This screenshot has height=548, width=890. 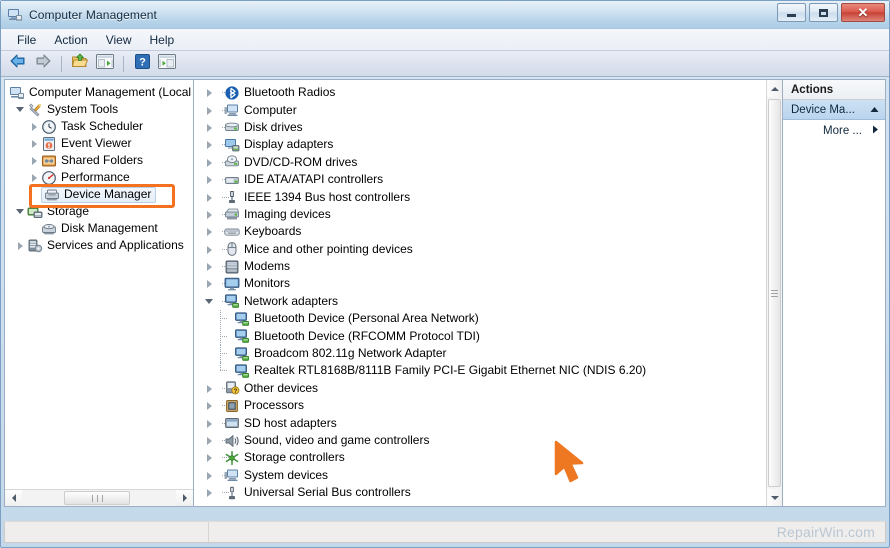 I want to click on tree-item-system-tools: System Tools, so click(x=99, y=109).